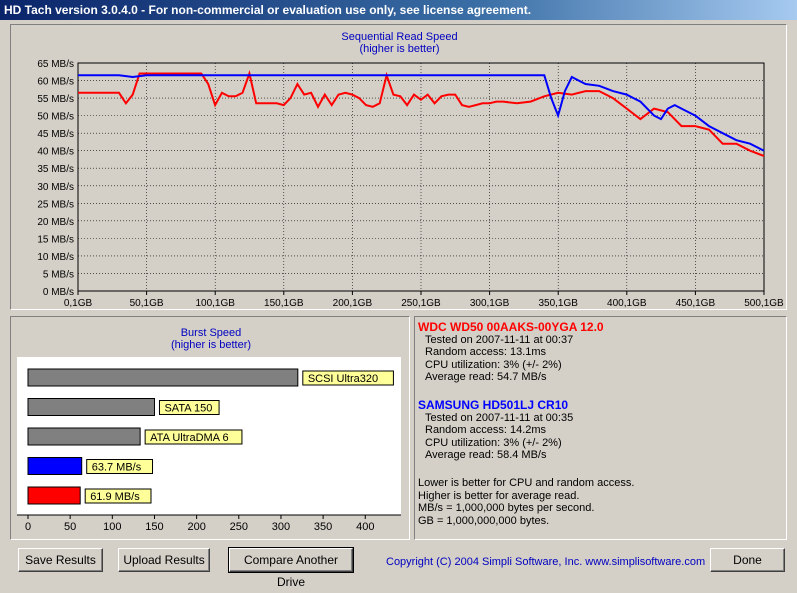  I want to click on drive2-name: SAMSUNG HD501LJ CR10, so click(493, 405).